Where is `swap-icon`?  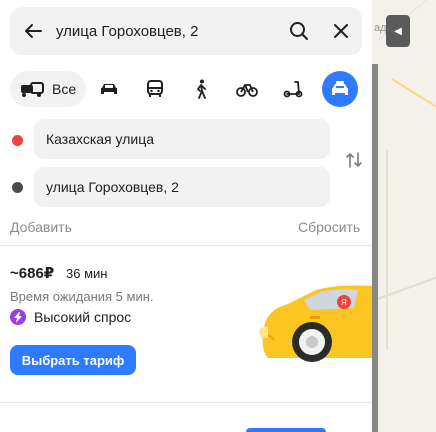
swap-icon is located at coordinates (354, 160).